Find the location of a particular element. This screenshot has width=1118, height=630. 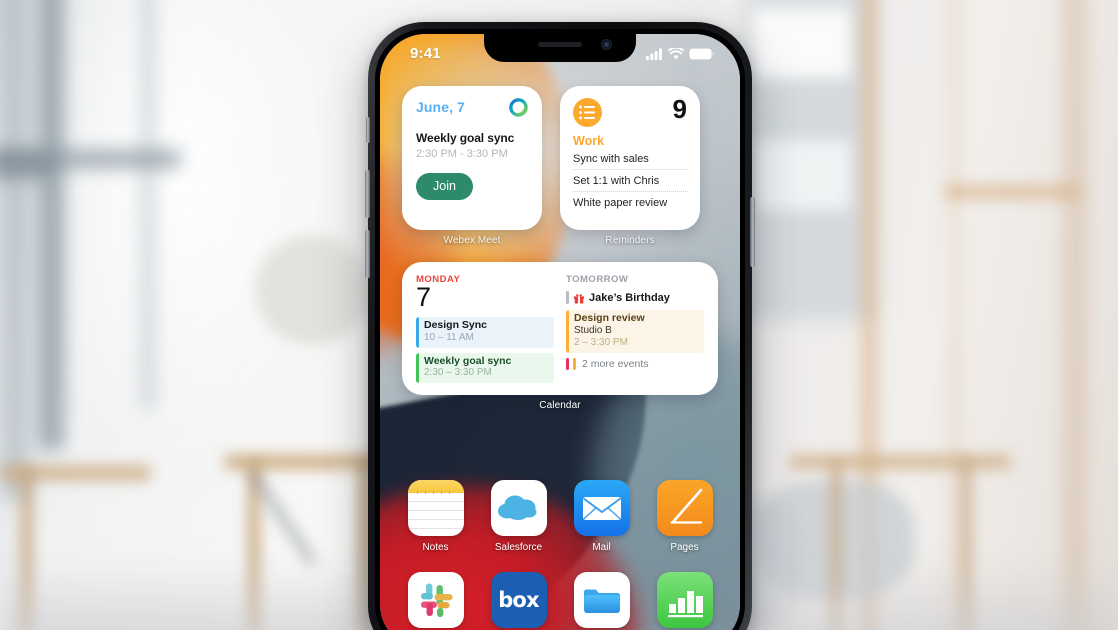

pages-app-icon is located at coordinates (684, 508).